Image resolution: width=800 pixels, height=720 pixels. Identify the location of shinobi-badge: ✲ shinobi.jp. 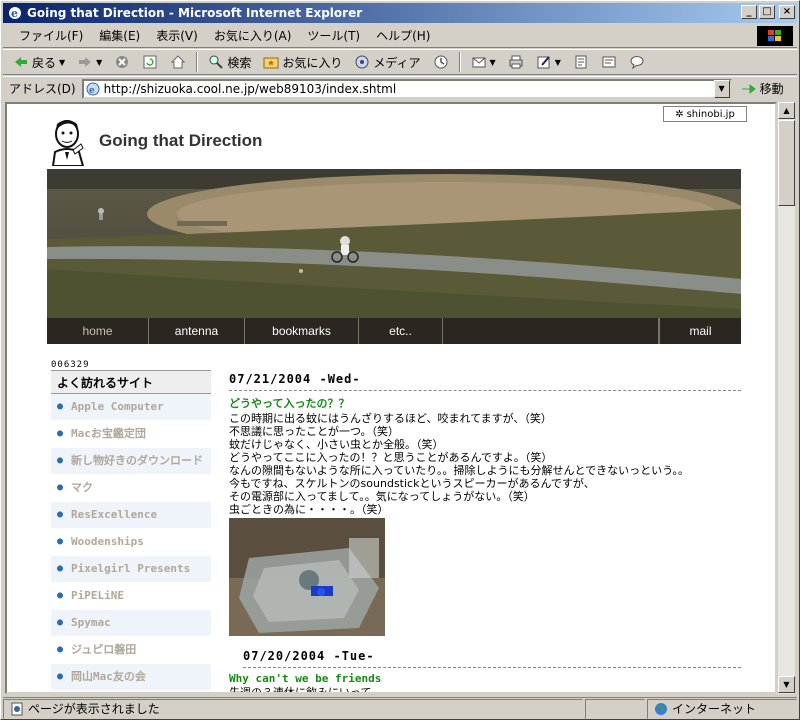
(705, 114).